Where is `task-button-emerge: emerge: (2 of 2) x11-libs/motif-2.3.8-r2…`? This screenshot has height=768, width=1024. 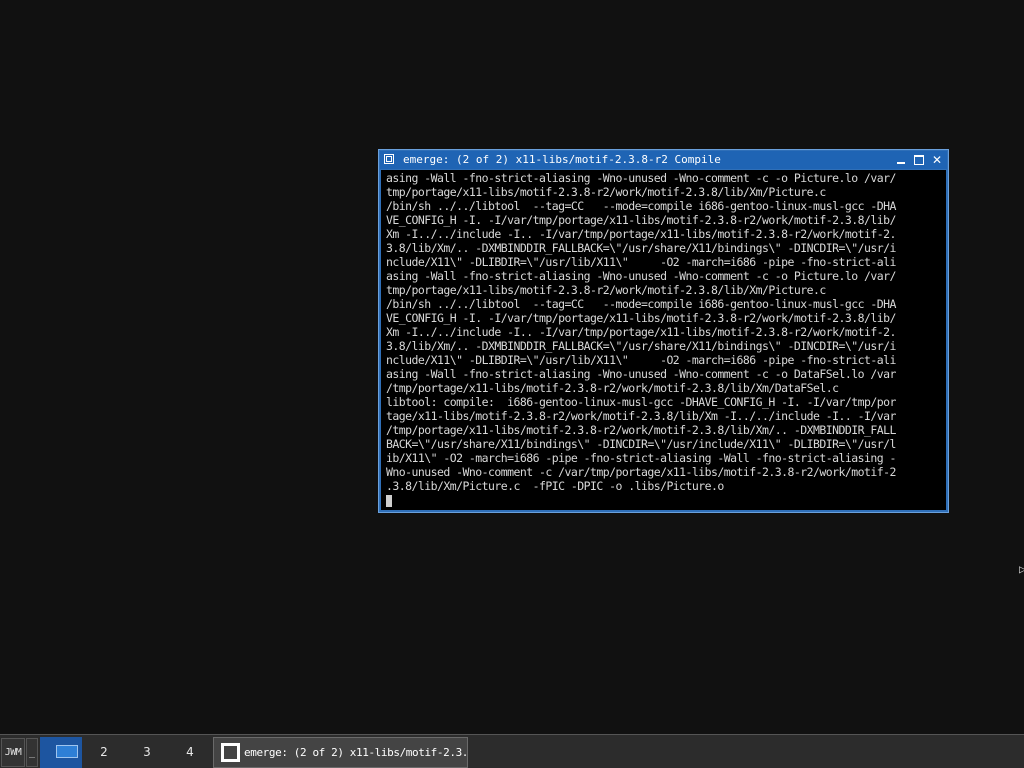
task-button-emerge: emerge: (2 of 2) x11-libs/motif-2.3.8-r2… is located at coordinates (340, 752).